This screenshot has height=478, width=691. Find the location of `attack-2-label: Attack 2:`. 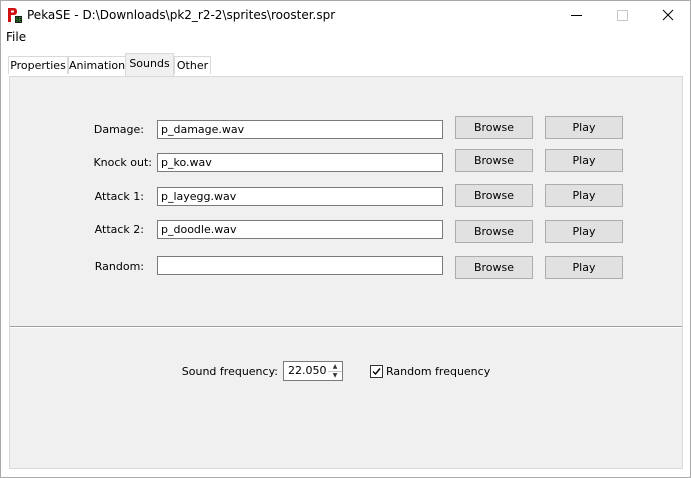

attack-2-label: Attack 2: is located at coordinates (119, 229).